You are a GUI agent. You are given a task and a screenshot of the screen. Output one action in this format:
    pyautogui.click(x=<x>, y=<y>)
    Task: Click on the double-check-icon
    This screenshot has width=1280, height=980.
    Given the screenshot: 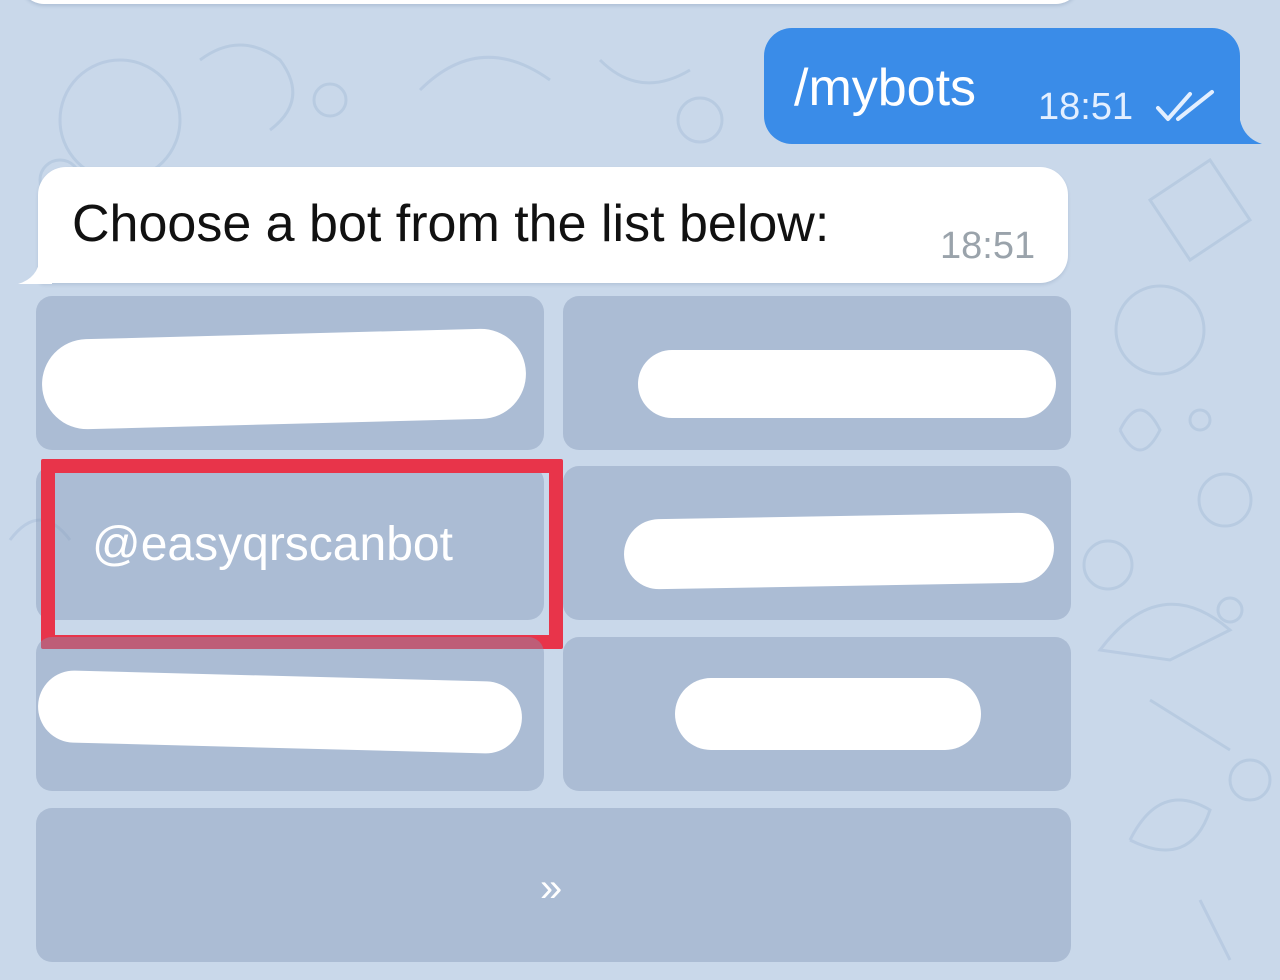 What is the action you would take?
    pyautogui.click(x=1185, y=105)
    